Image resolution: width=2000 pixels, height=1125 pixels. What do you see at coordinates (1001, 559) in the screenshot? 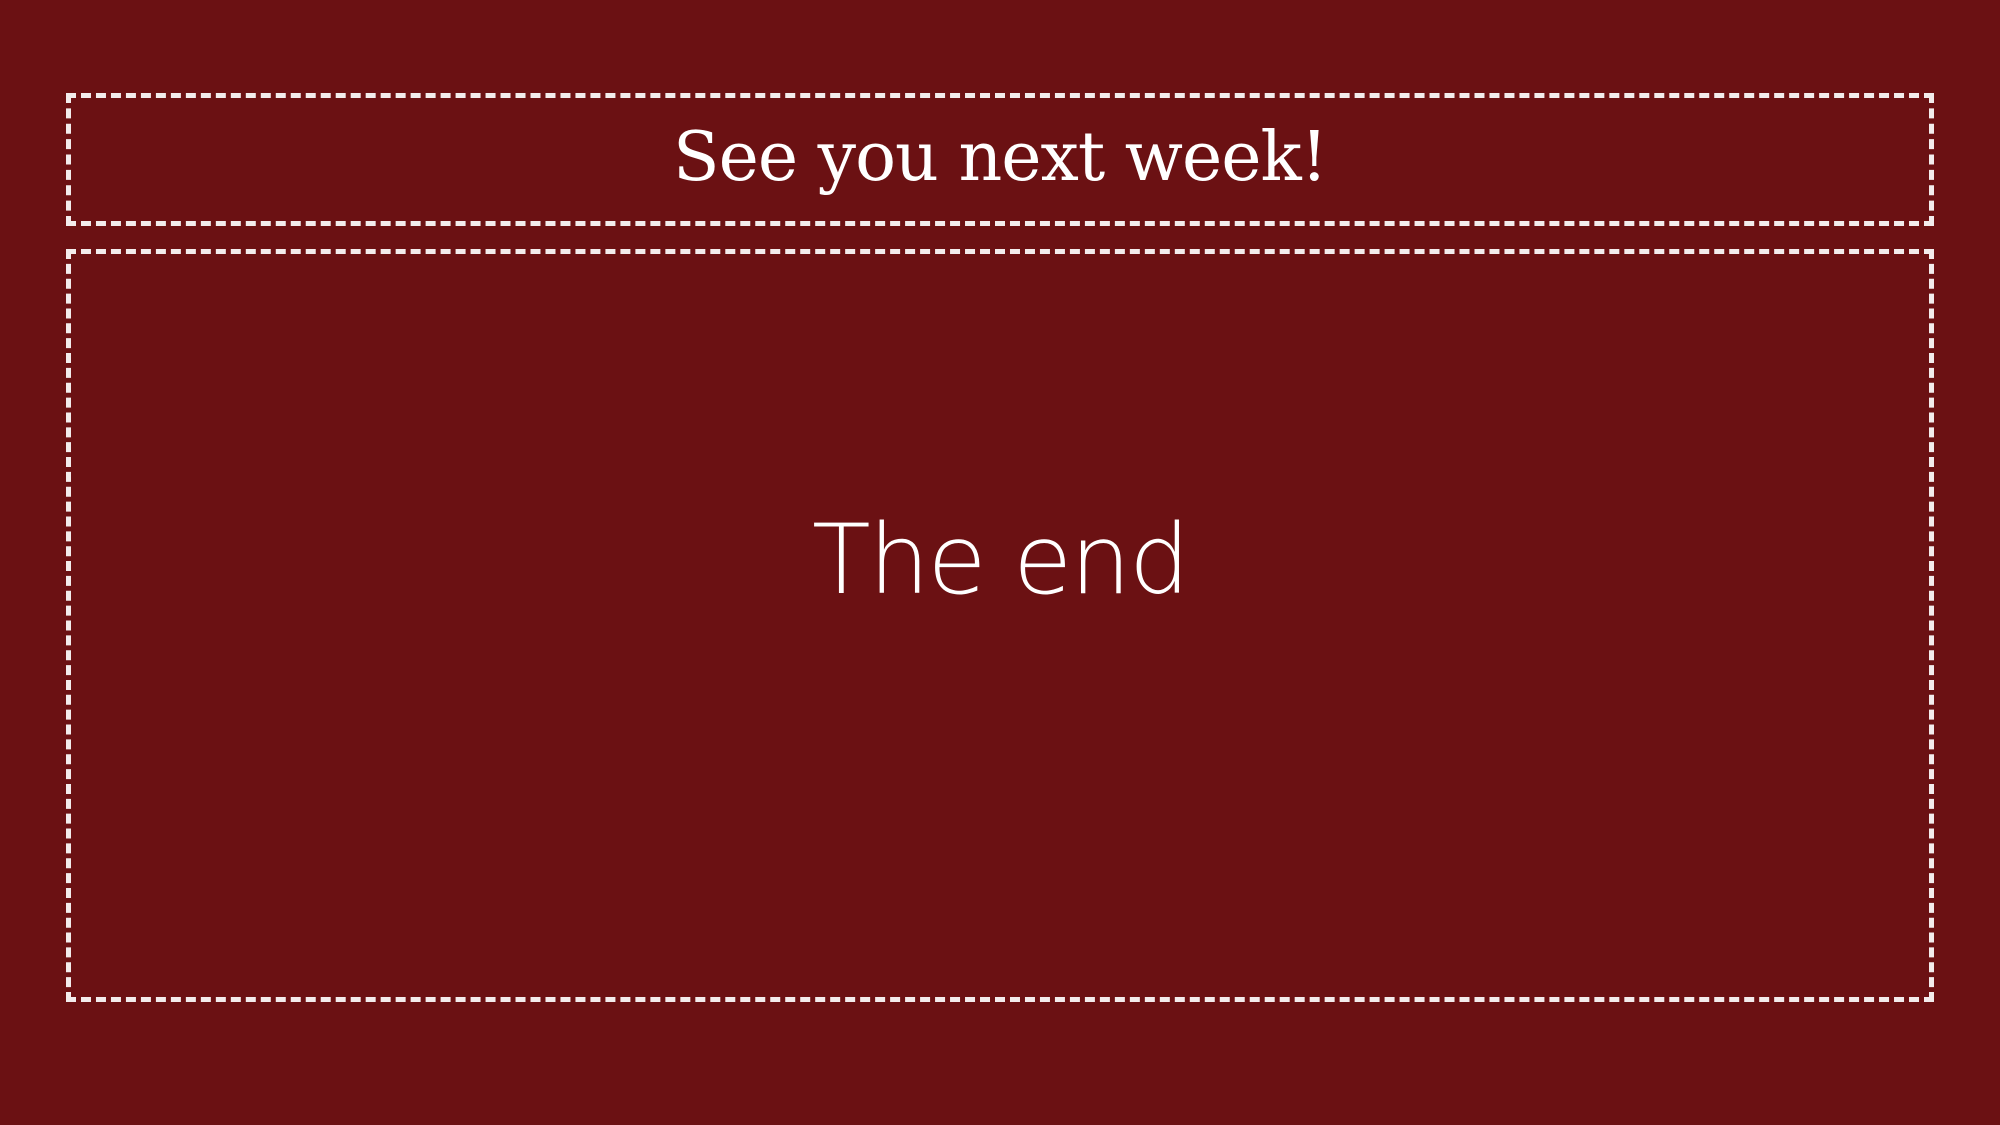
I see `slide-body-text: The end` at bounding box center [1001, 559].